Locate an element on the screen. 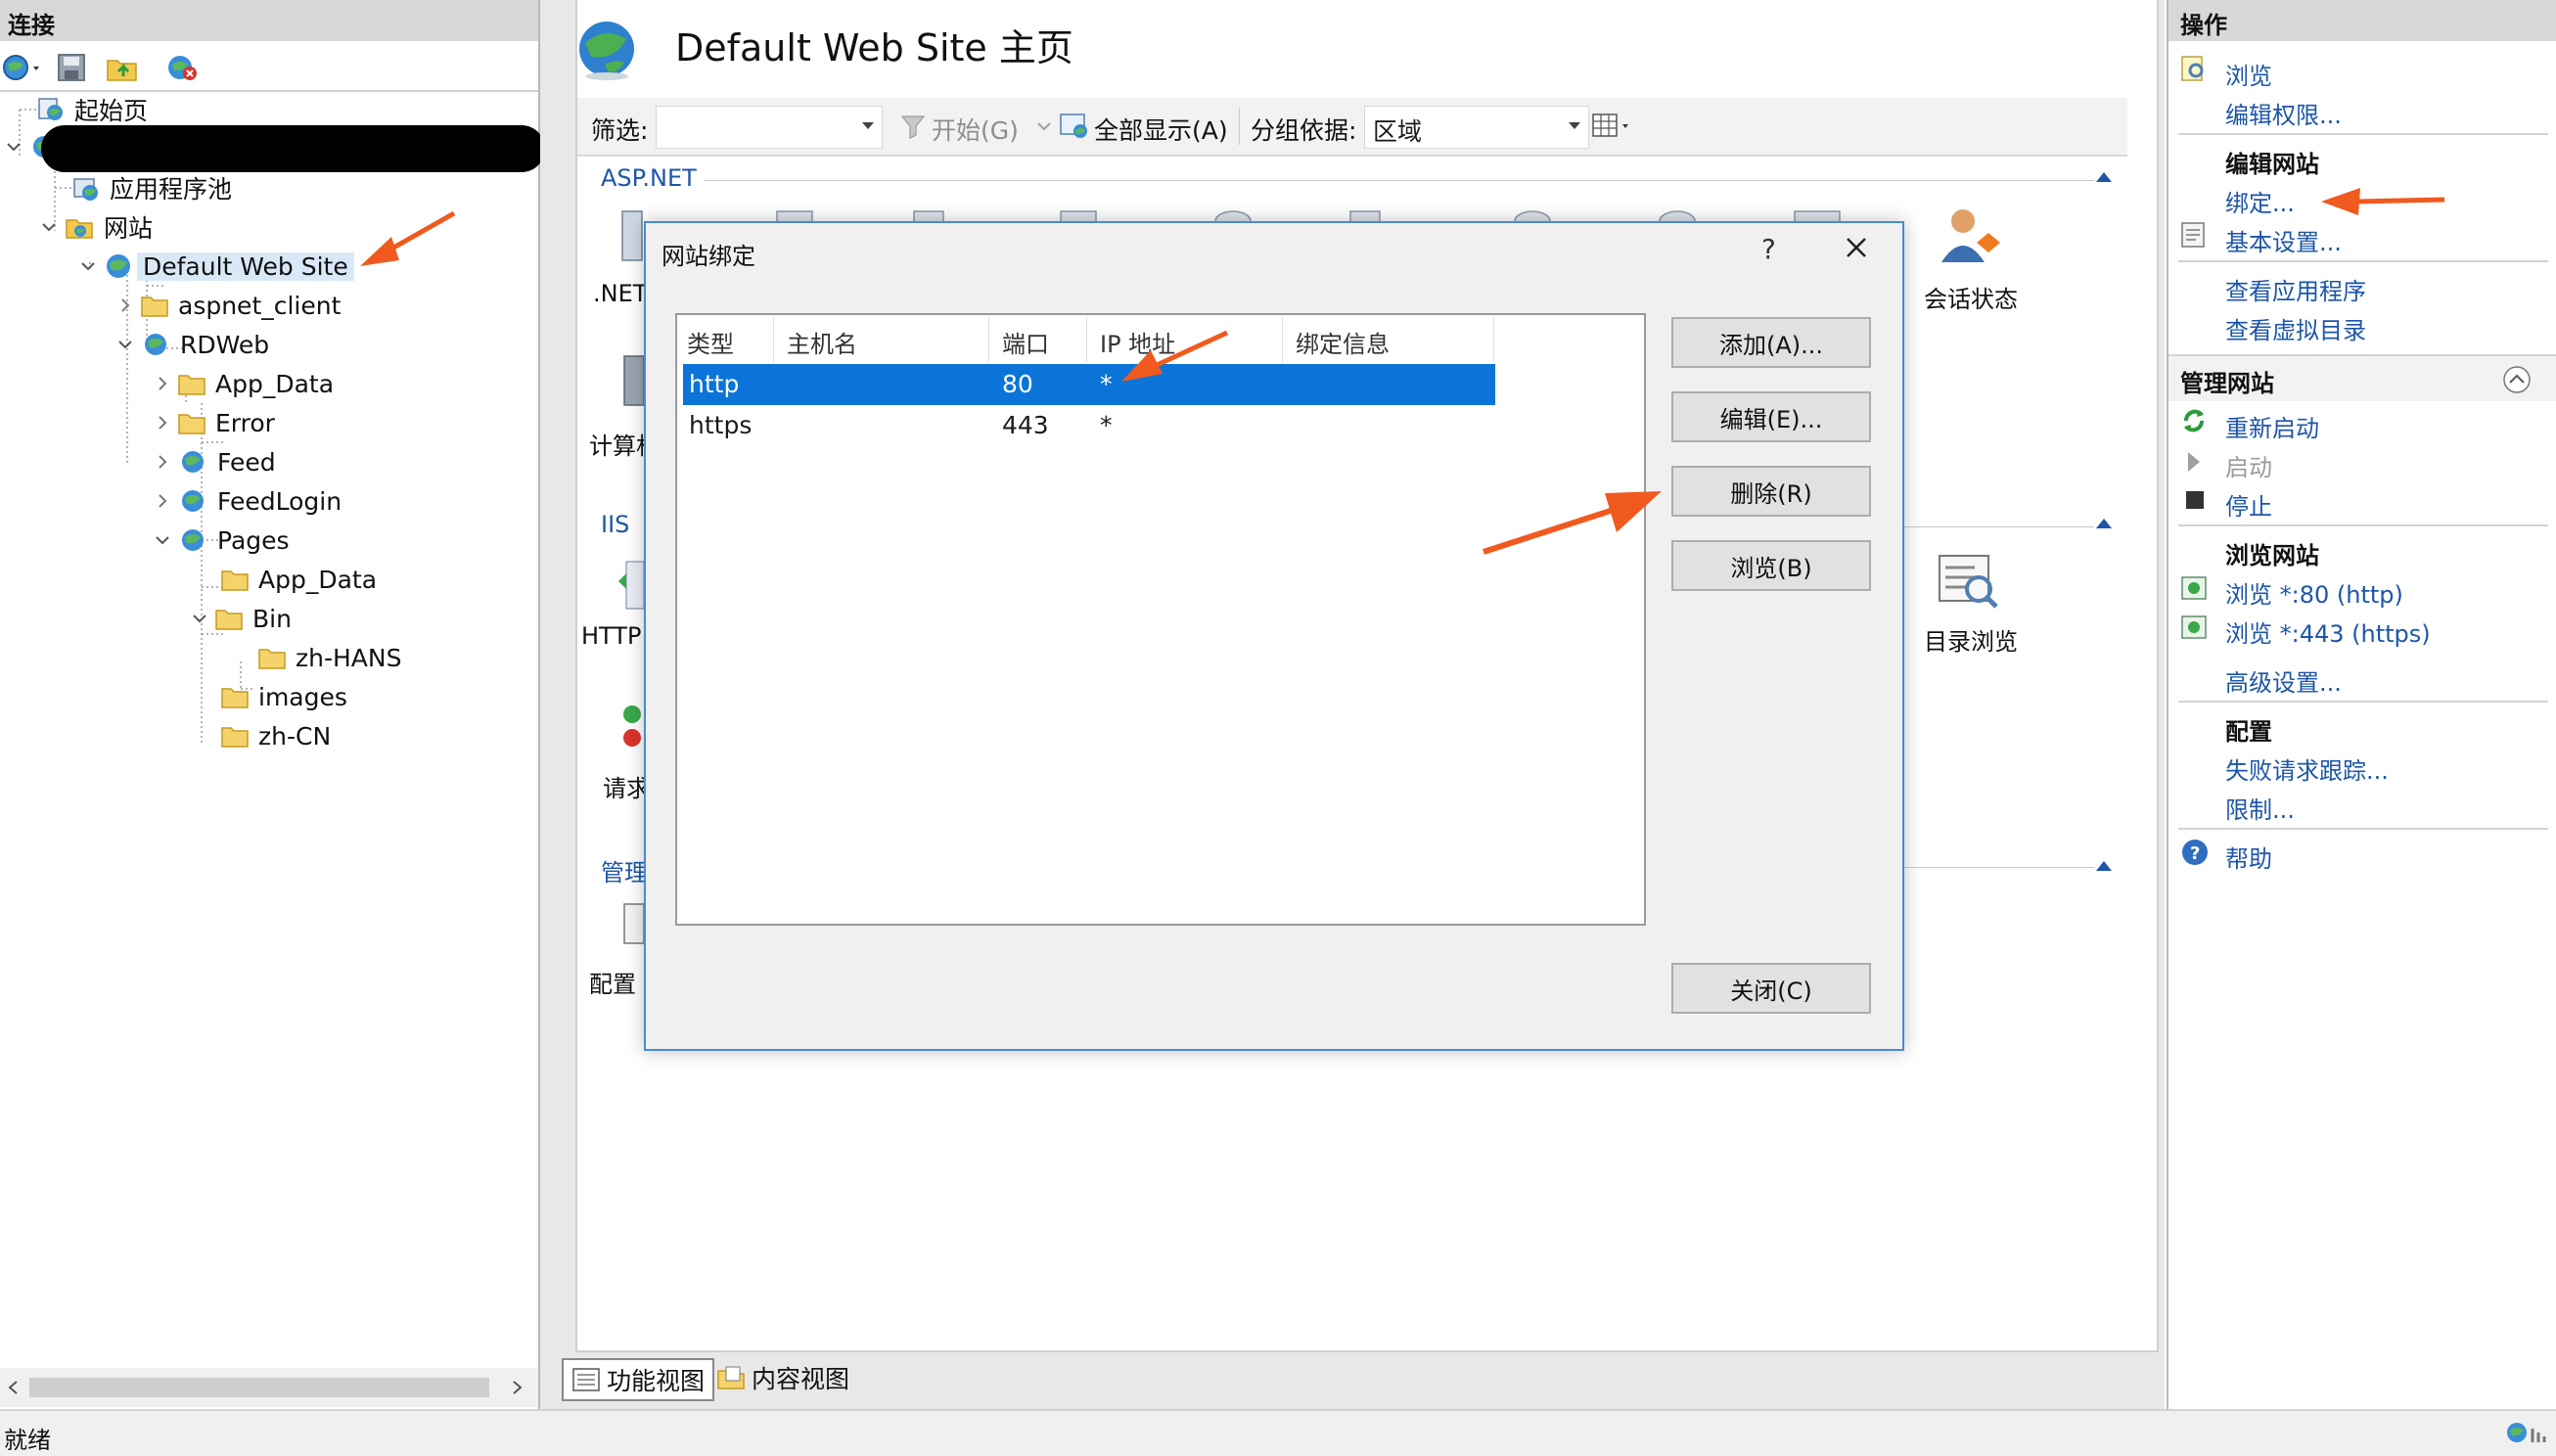 The image size is (2556, 1456). tree-item-feed: Feed is located at coordinates (218, 461).